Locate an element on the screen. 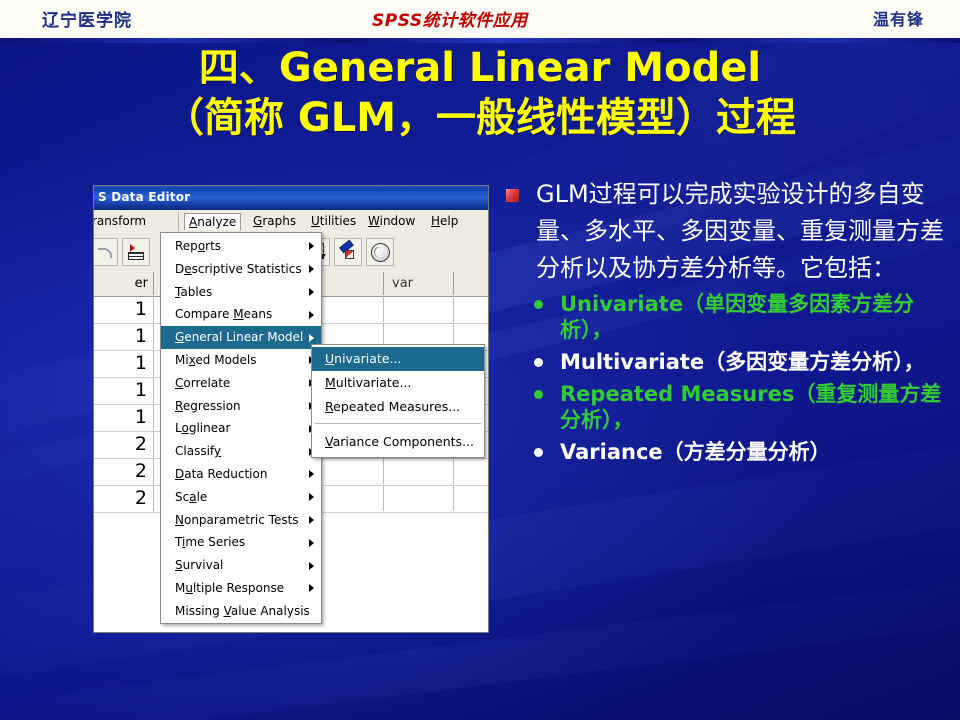  menu-item-general-linear-model: General Linear Model is located at coordinates (241, 337).